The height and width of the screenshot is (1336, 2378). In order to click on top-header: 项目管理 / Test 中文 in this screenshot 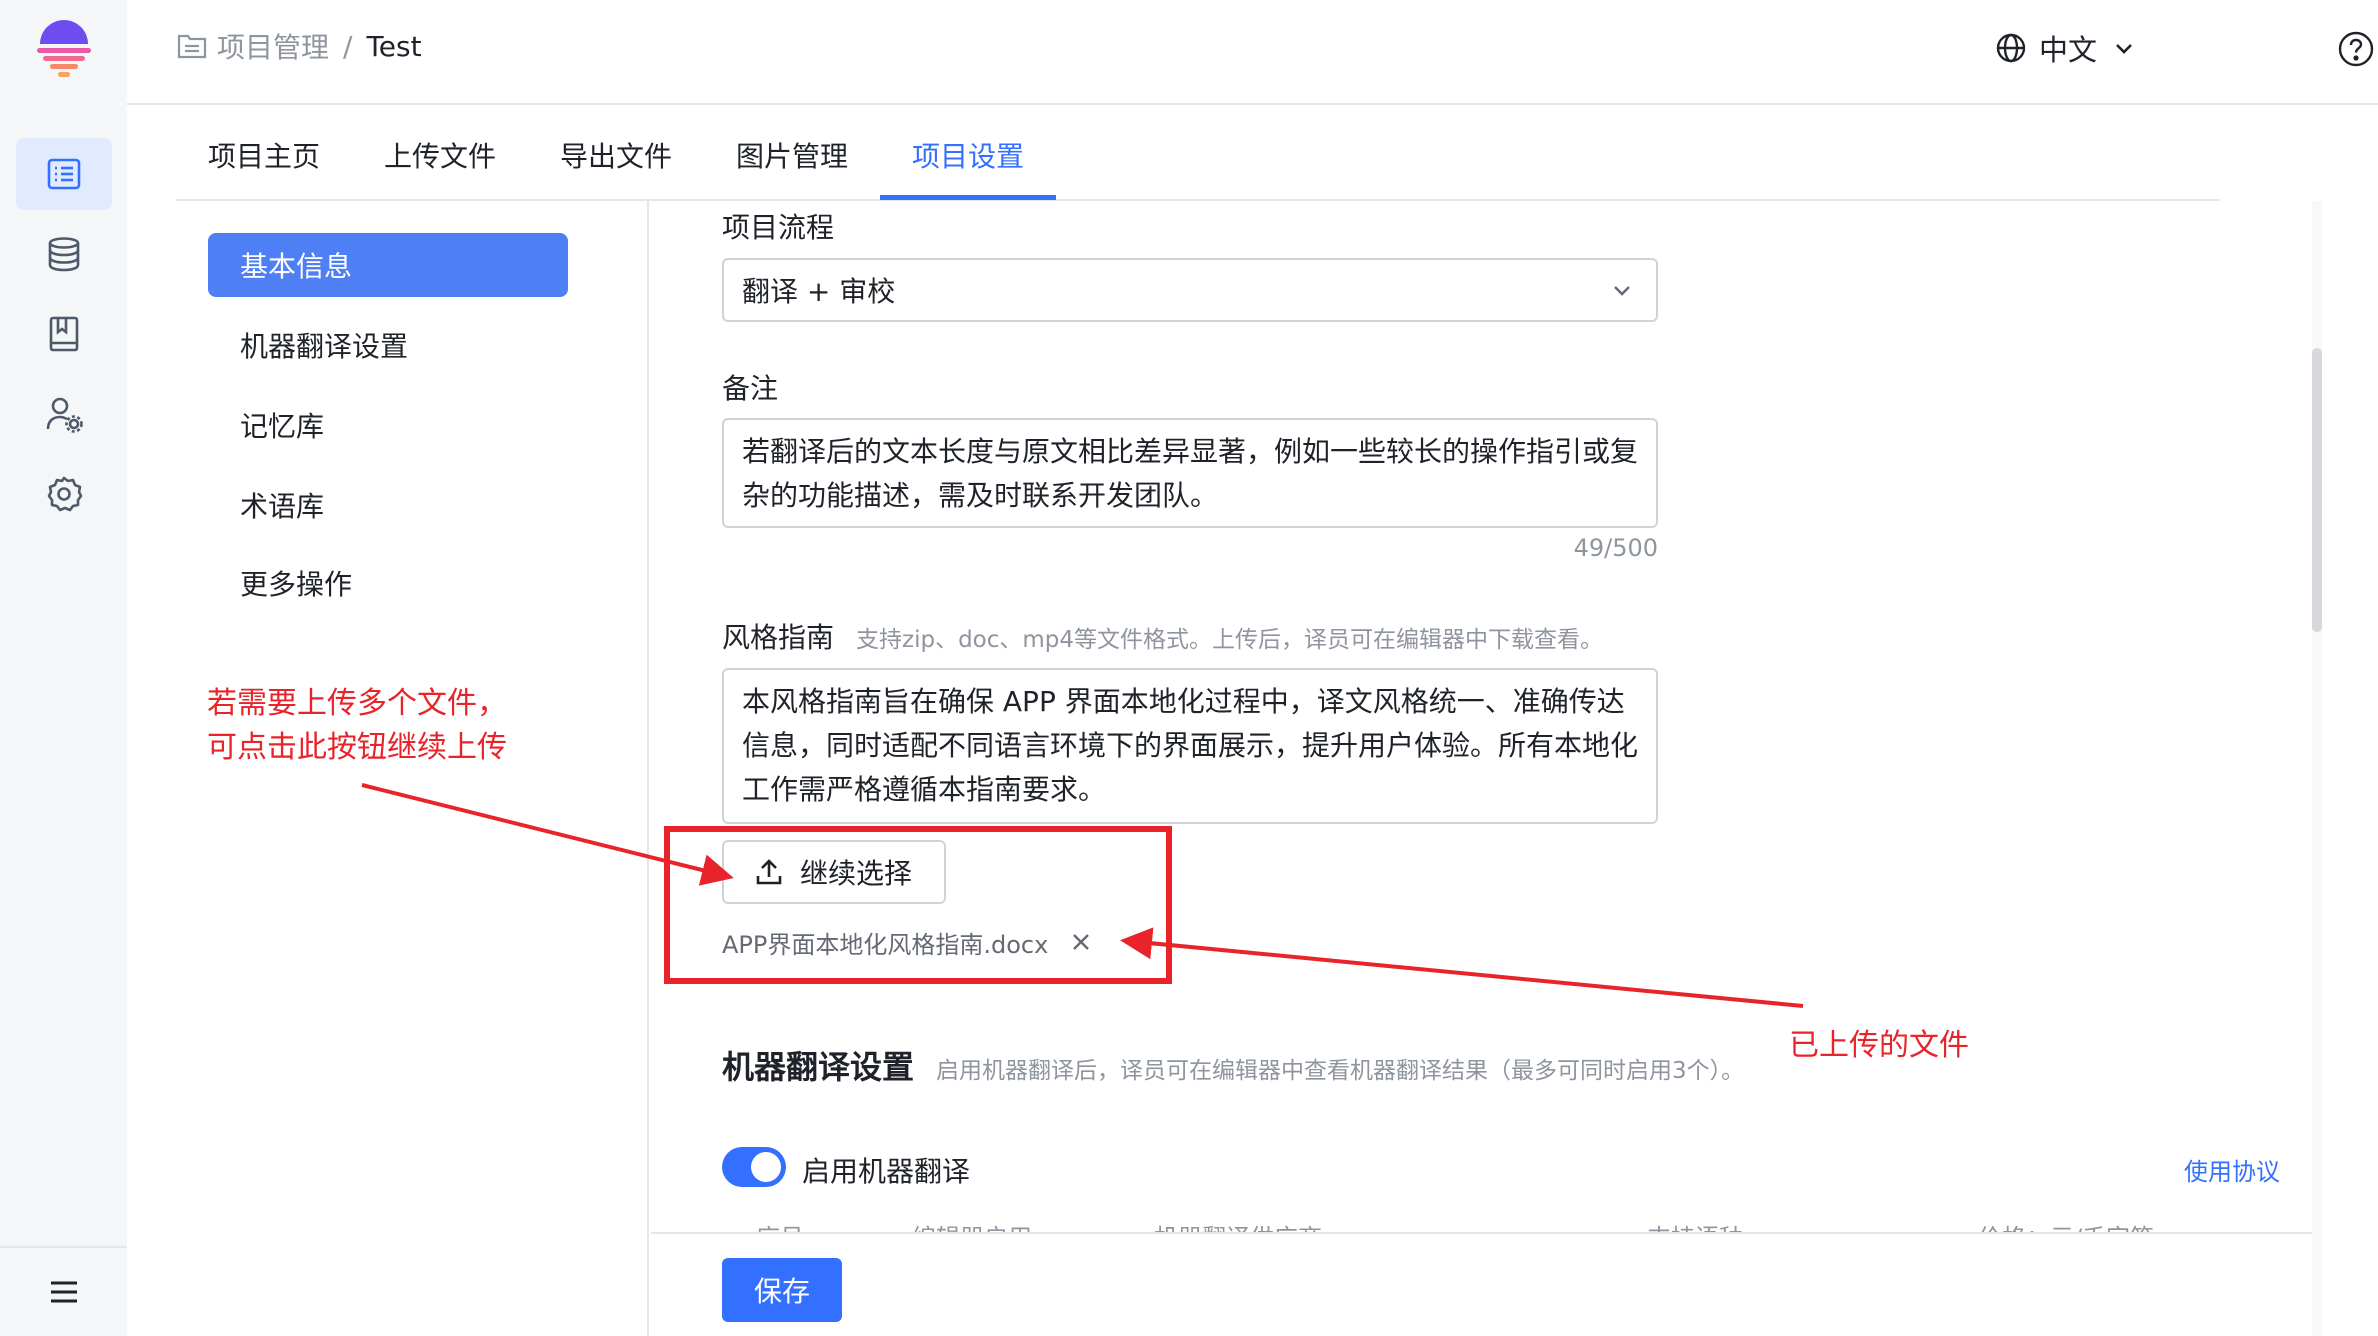, I will do `click(1252, 52)`.